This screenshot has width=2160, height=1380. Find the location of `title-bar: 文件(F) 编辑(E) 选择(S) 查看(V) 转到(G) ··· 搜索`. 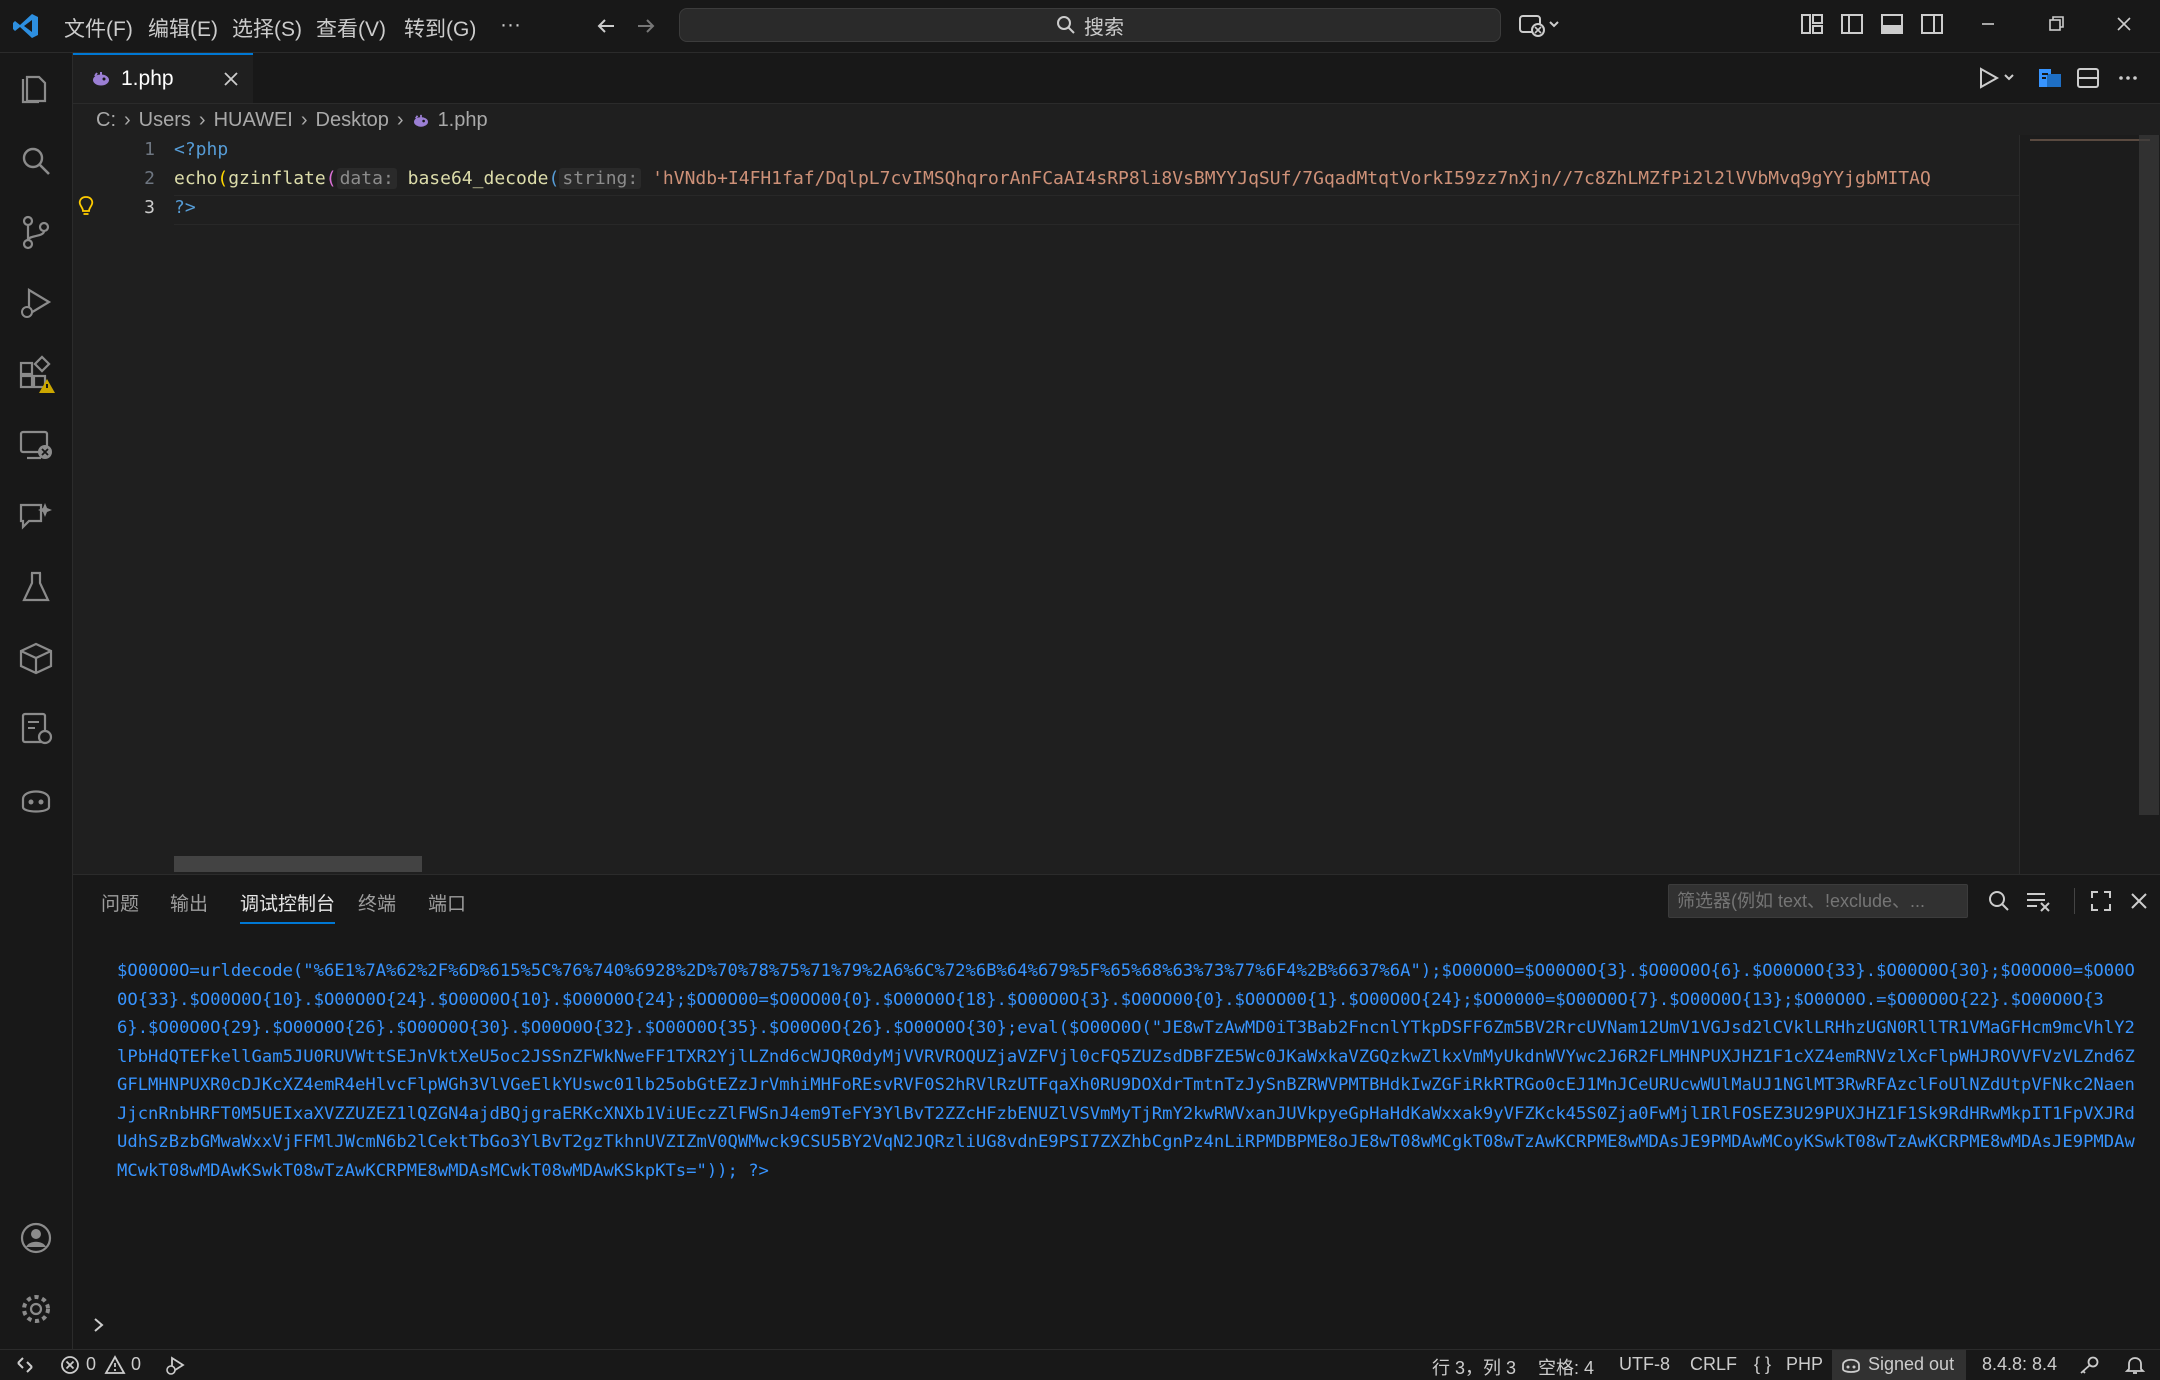

title-bar: 文件(F) 编辑(E) 选择(S) 查看(V) 转到(G) ··· 搜索 is located at coordinates (1080, 26).